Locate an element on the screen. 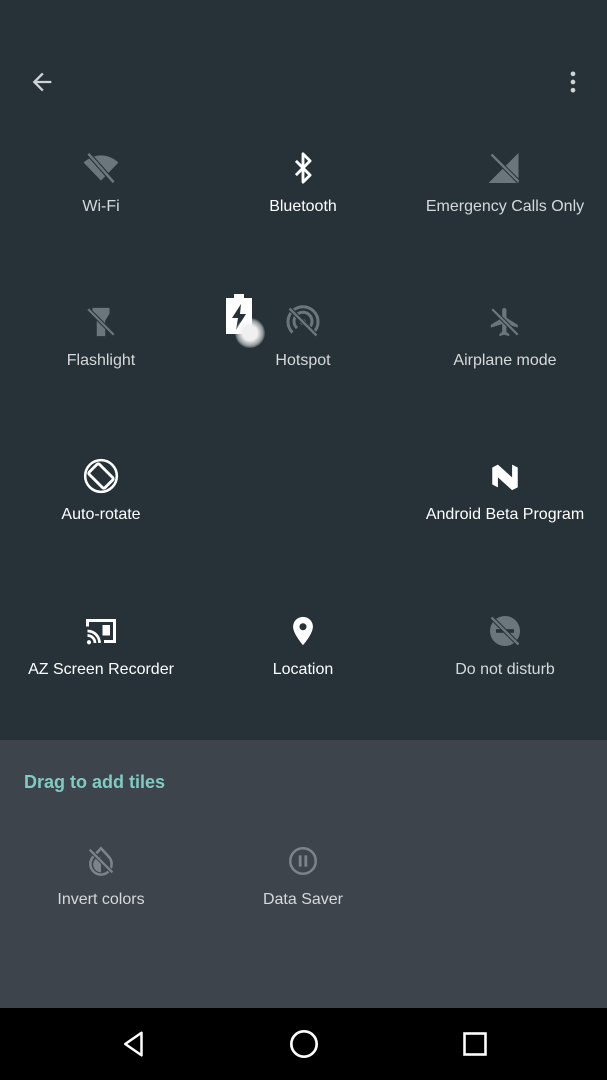 This screenshot has height=1080, width=607. nav-back-button is located at coordinates (134, 1044).